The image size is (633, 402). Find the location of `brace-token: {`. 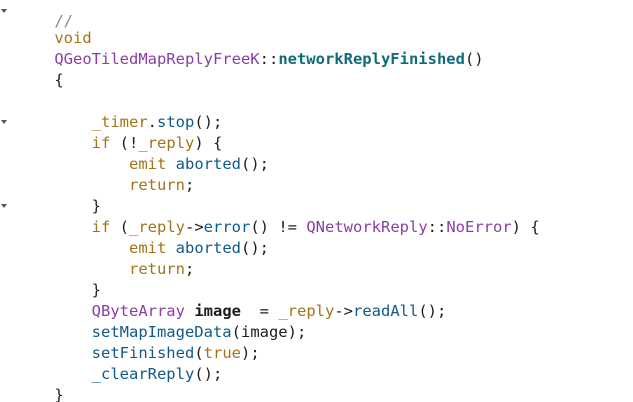

brace-token: { is located at coordinates (59, 80).